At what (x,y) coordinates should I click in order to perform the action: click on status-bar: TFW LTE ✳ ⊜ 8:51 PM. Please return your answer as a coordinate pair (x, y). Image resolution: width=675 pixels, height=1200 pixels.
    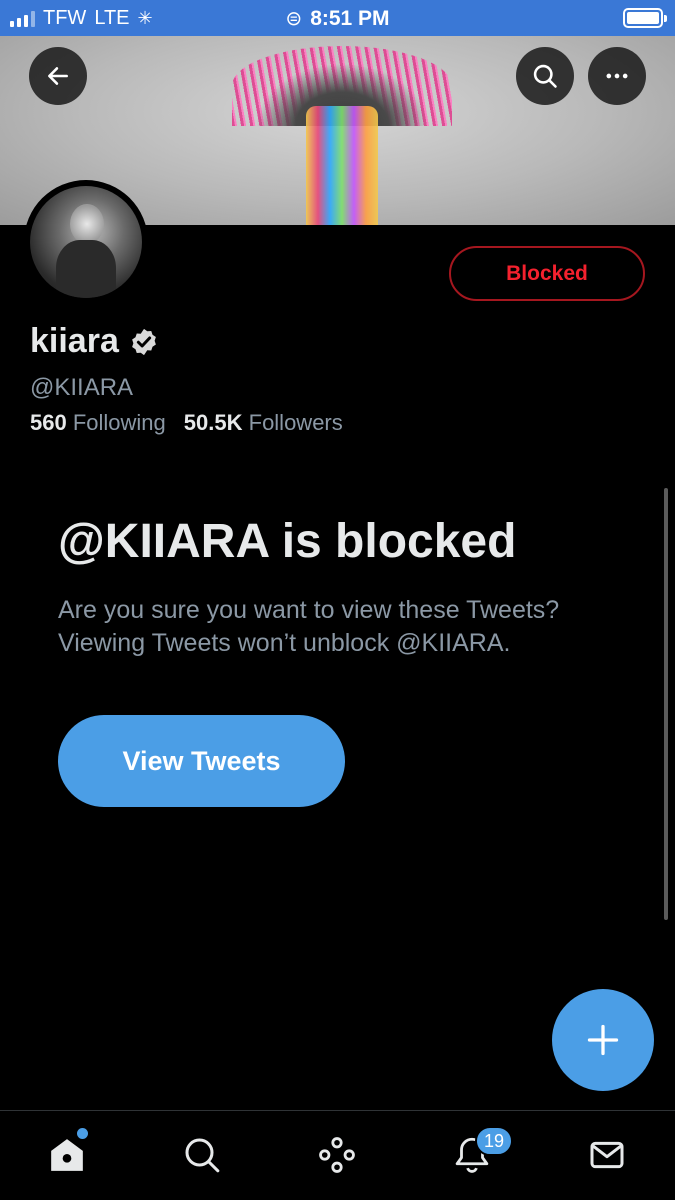
    Looking at the image, I should click on (337, 18).